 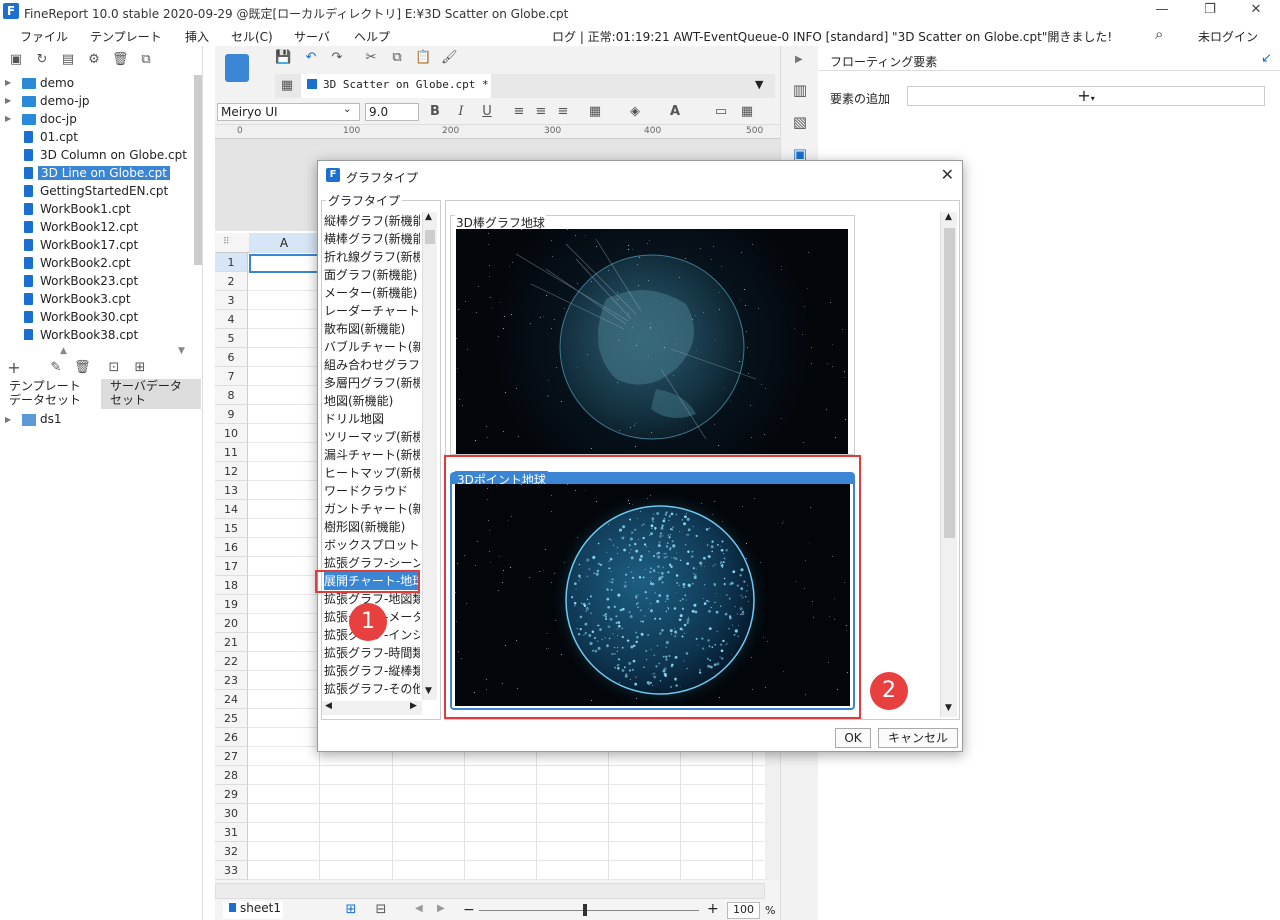 I want to click on tab-3d-scatter: 3D Scatter on Globe.cpt *, so click(x=396, y=86).